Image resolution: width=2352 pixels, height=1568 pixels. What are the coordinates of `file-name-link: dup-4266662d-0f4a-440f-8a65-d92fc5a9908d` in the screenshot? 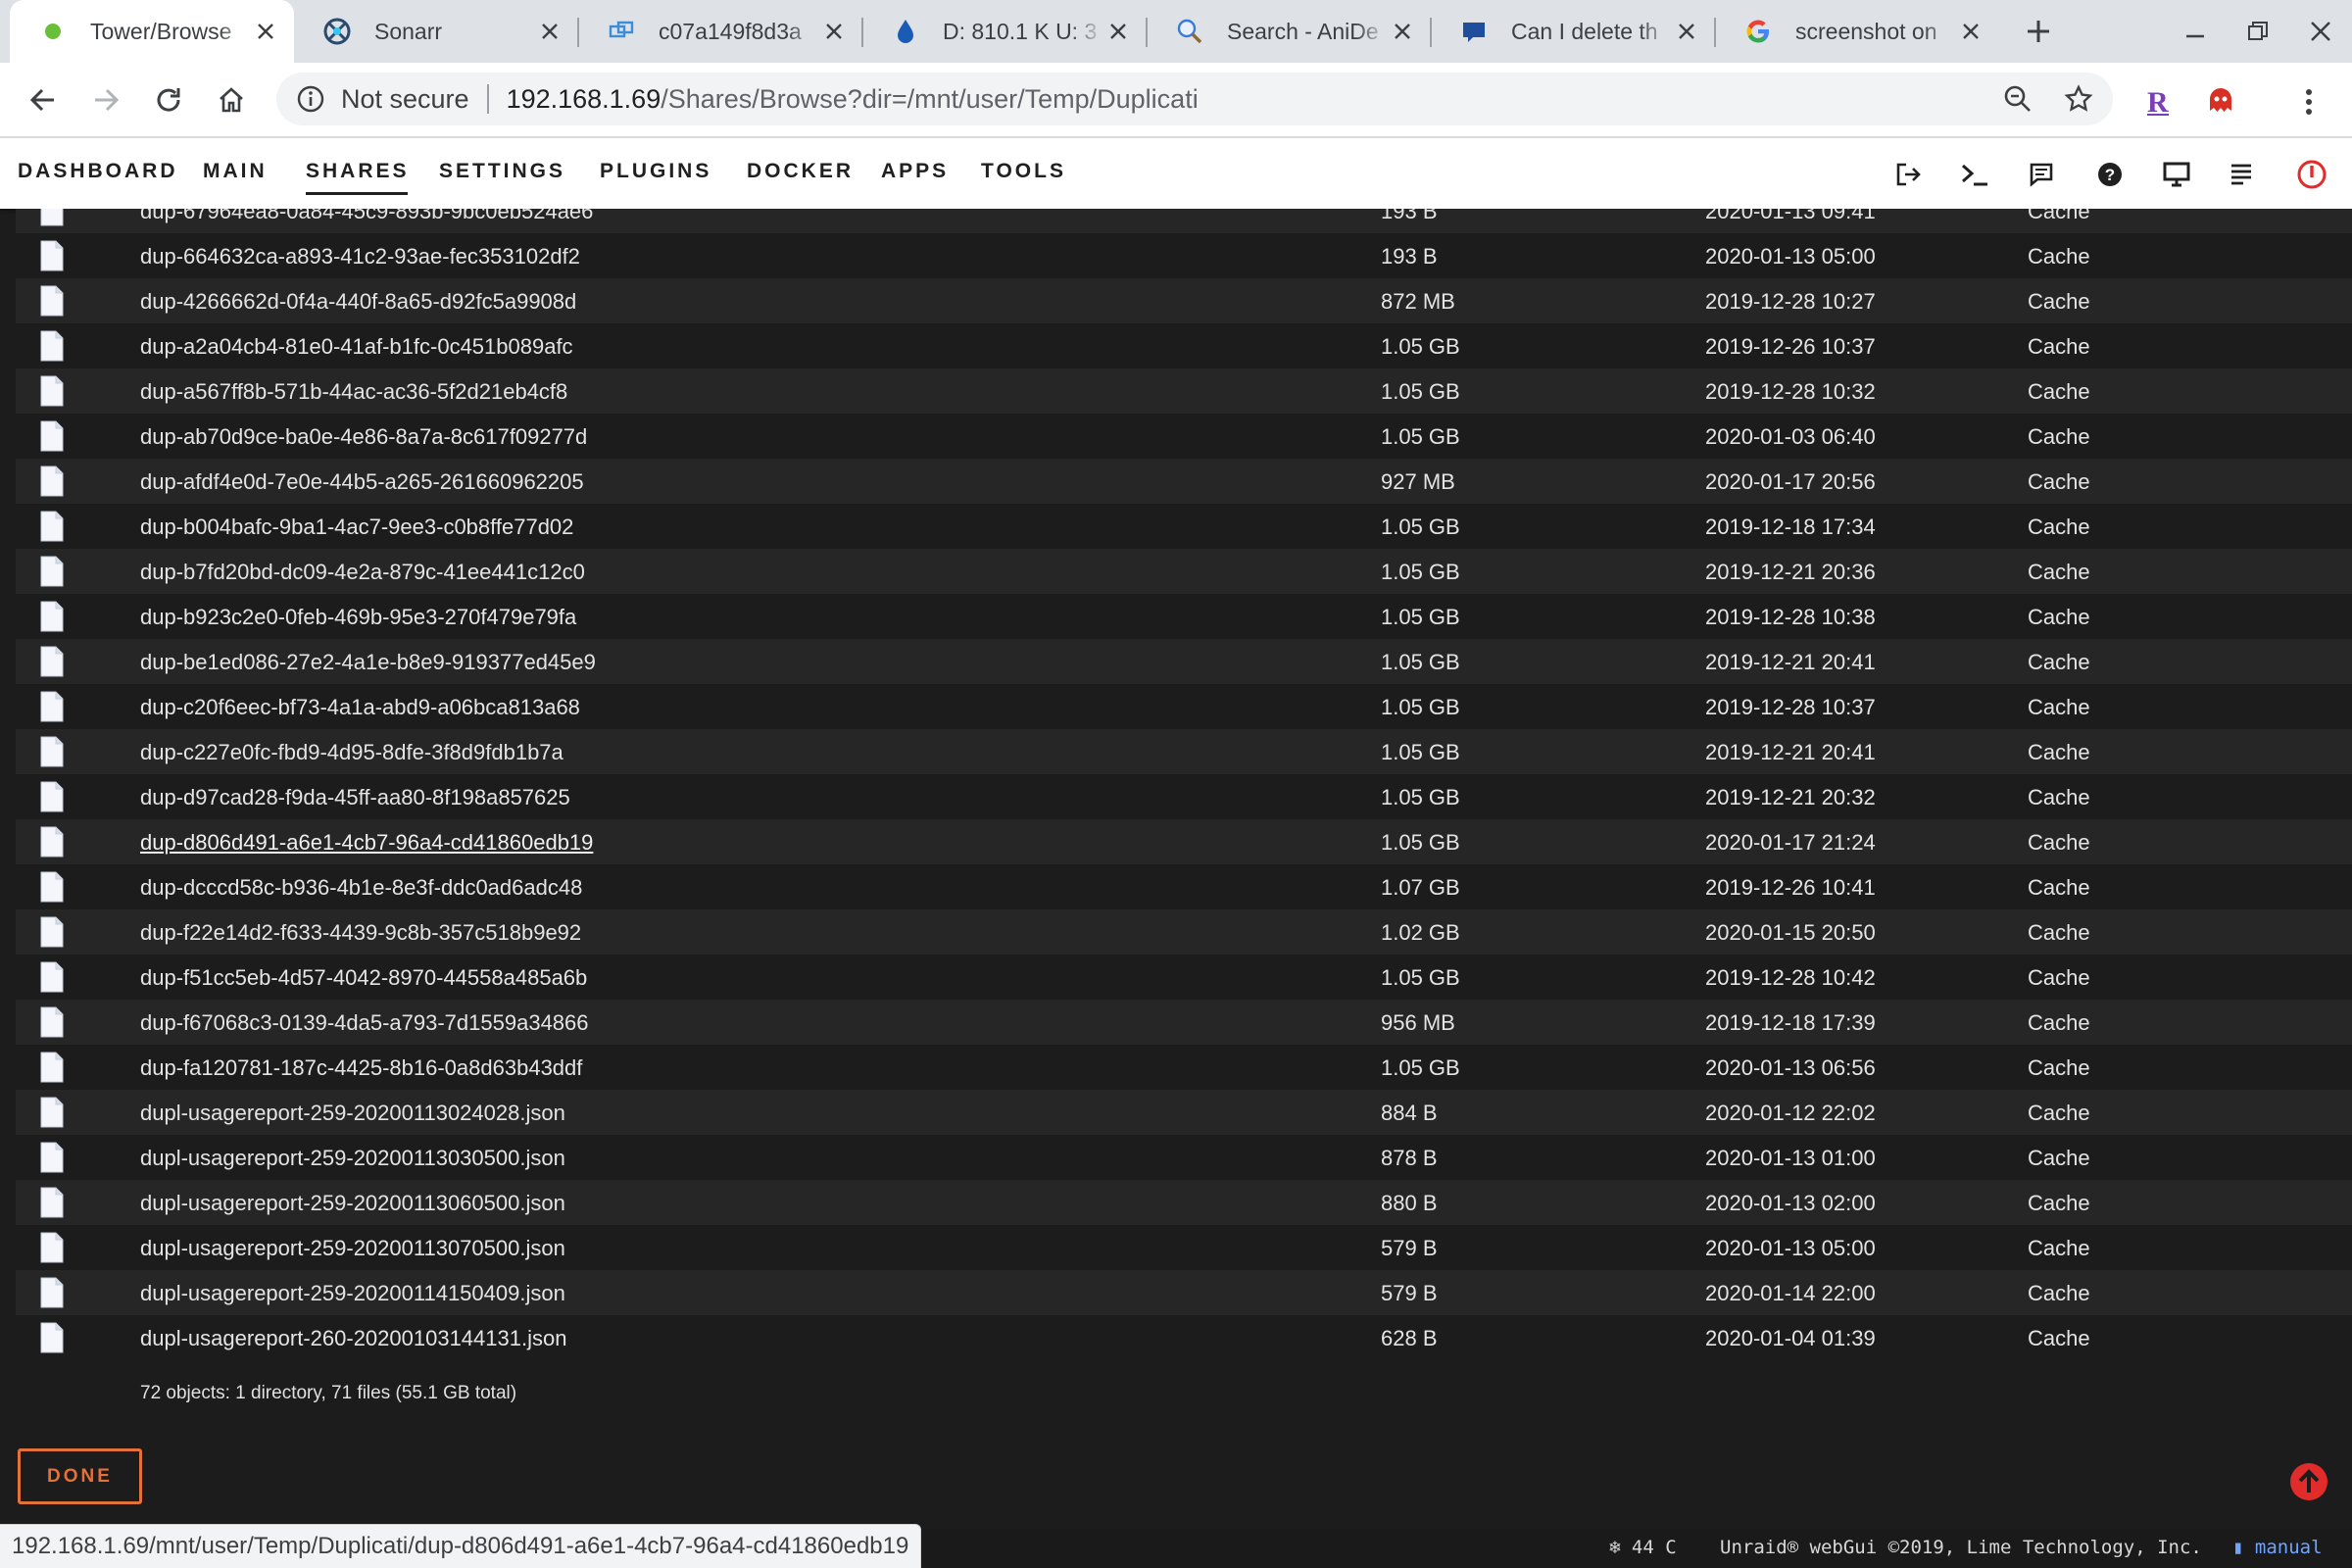 It's located at (358, 302).